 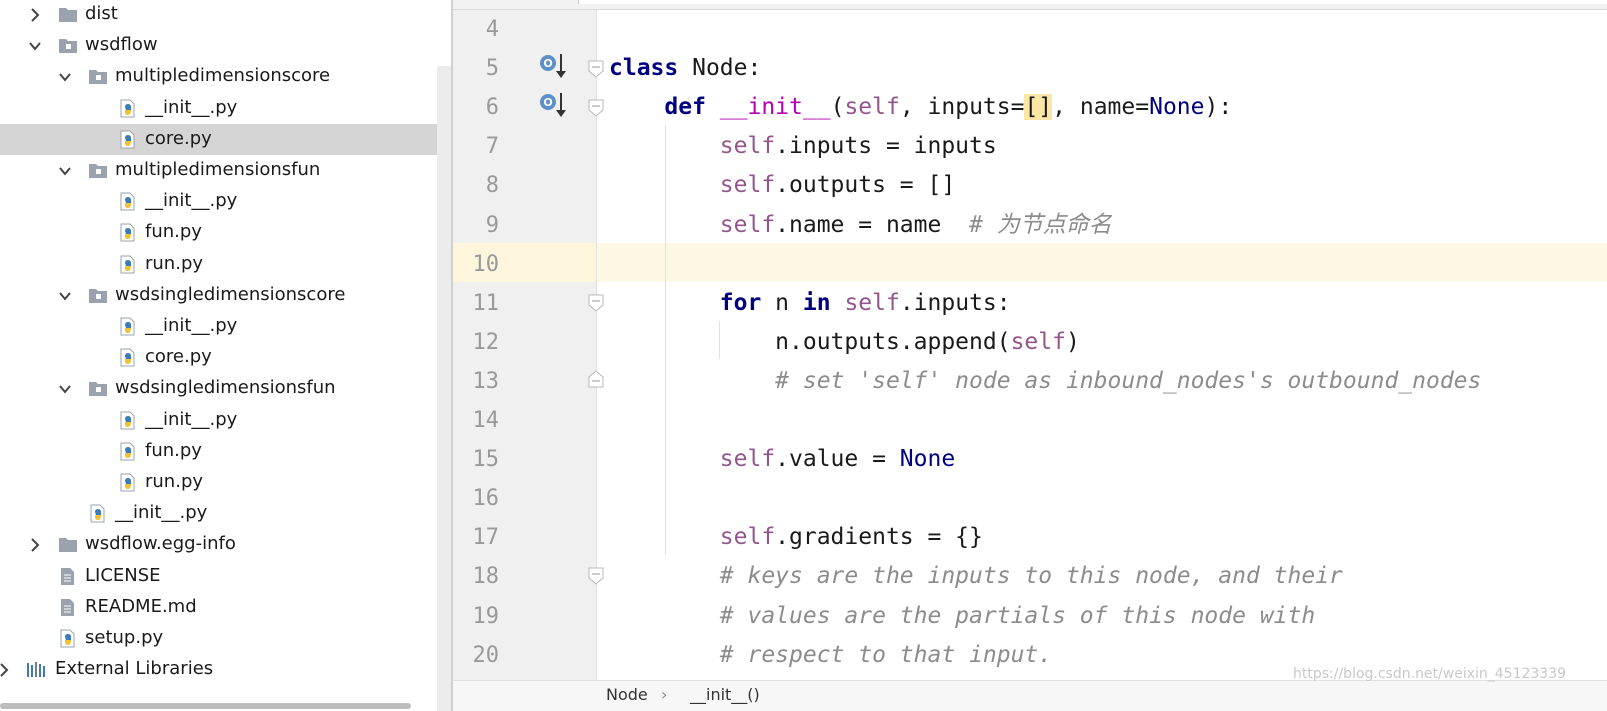 I want to click on code-line: for n in self.inputs:, so click(x=810, y=303).